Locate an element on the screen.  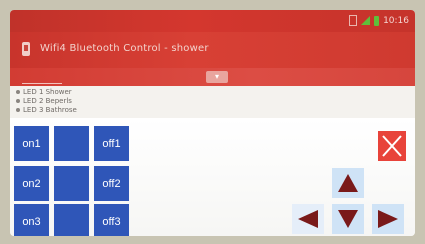
on2-button: on2 is located at coordinates (31, 183).